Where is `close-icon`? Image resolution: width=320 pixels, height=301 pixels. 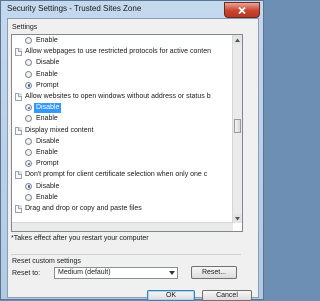
close-icon is located at coordinates (242, 10).